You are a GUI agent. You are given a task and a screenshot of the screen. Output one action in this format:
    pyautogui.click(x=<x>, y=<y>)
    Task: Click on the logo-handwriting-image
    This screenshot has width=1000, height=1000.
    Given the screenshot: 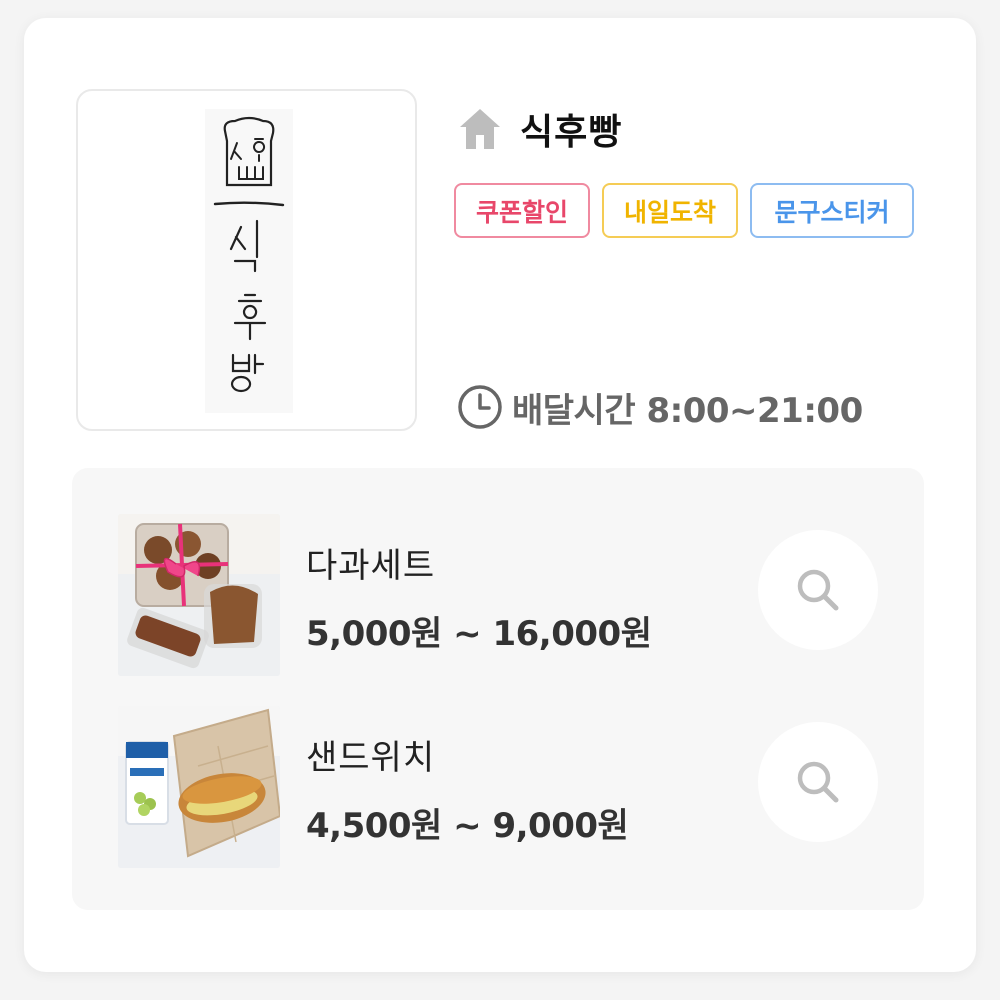 What is the action you would take?
    pyautogui.click(x=249, y=254)
    